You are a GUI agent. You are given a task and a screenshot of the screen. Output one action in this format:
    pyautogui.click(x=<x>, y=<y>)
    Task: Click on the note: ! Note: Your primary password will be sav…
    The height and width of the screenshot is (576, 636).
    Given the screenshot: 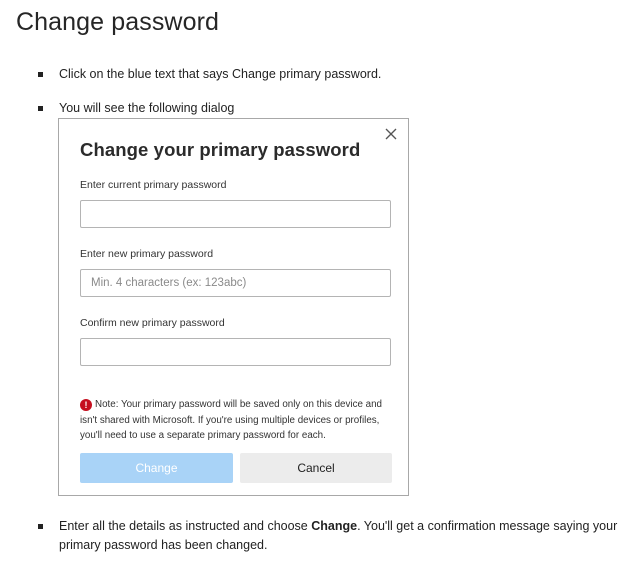 What is the action you would take?
    pyautogui.click(x=236, y=420)
    